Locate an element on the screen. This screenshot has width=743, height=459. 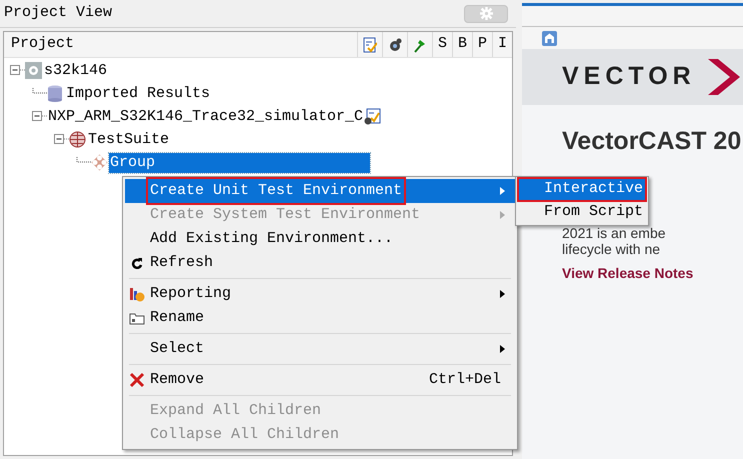
description-text: lifecycle with ne is located at coordinates (612, 248).